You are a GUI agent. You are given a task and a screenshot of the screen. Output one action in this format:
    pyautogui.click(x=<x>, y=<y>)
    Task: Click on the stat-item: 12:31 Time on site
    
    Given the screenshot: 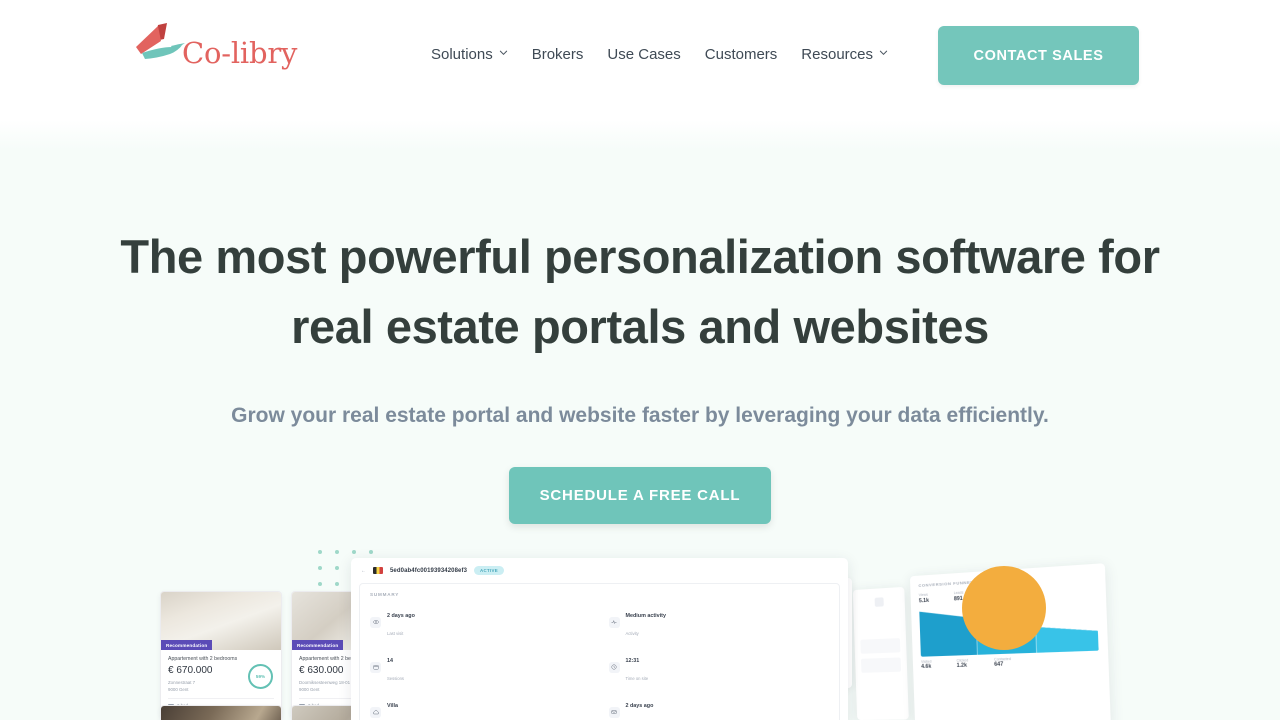 What is the action you would take?
    pyautogui.click(x=719, y=667)
    